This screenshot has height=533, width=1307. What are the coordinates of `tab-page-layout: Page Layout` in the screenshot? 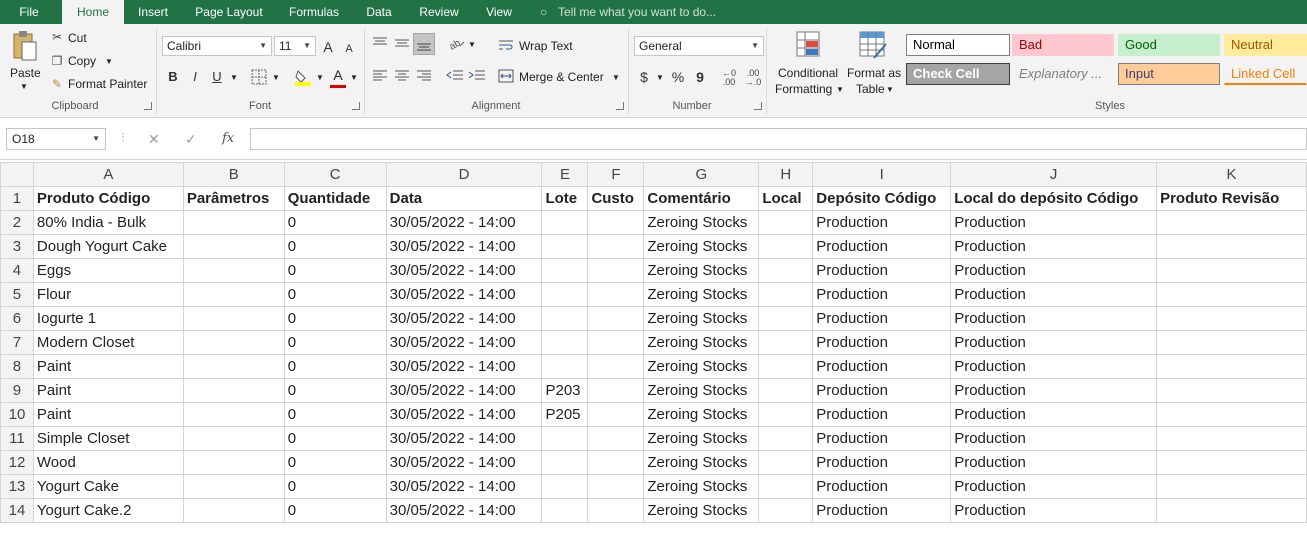 It's located at (229, 12).